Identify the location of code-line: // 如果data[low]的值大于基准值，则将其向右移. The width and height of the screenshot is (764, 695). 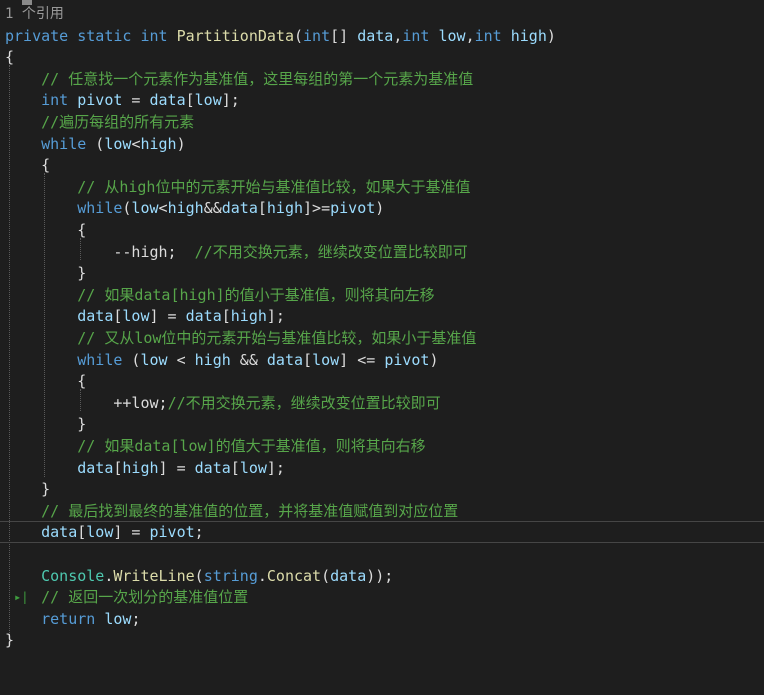
(382, 447).